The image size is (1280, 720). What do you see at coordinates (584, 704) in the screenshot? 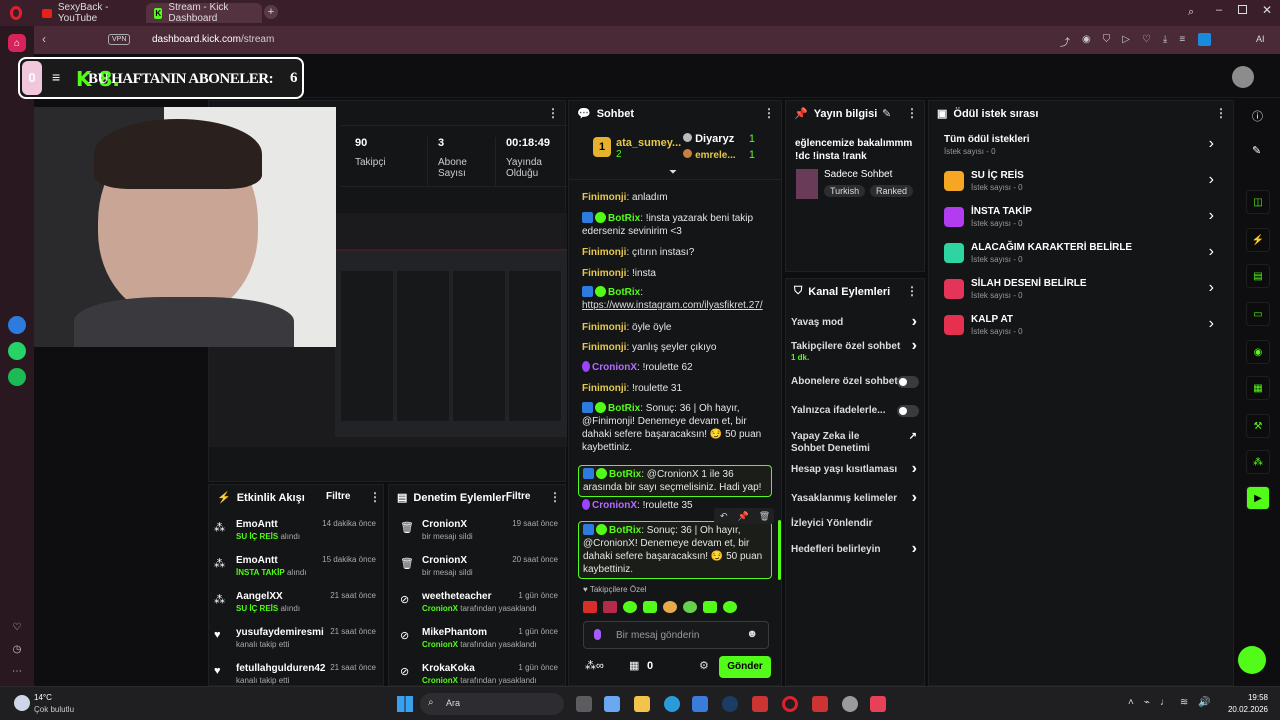
I see `task-view-icon` at bounding box center [584, 704].